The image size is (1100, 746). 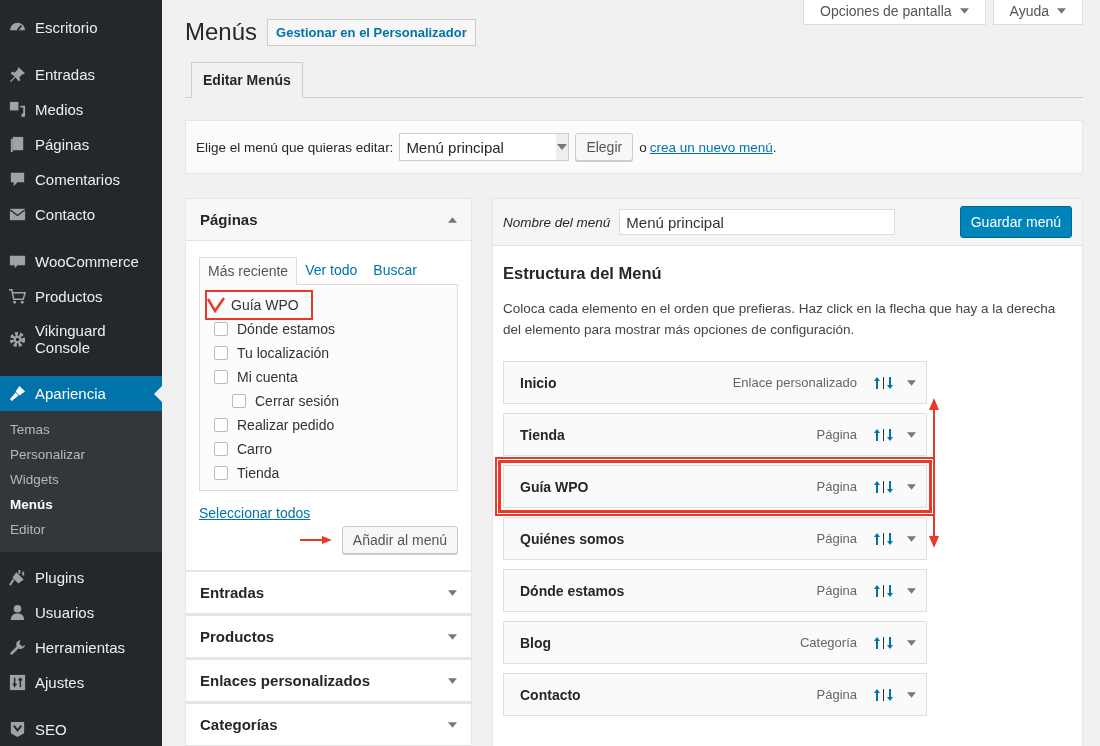 What do you see at coordinates (551, 694) in the screenshot?
I see `menu-item-title: Contacto` at bounding box center [551, 694].